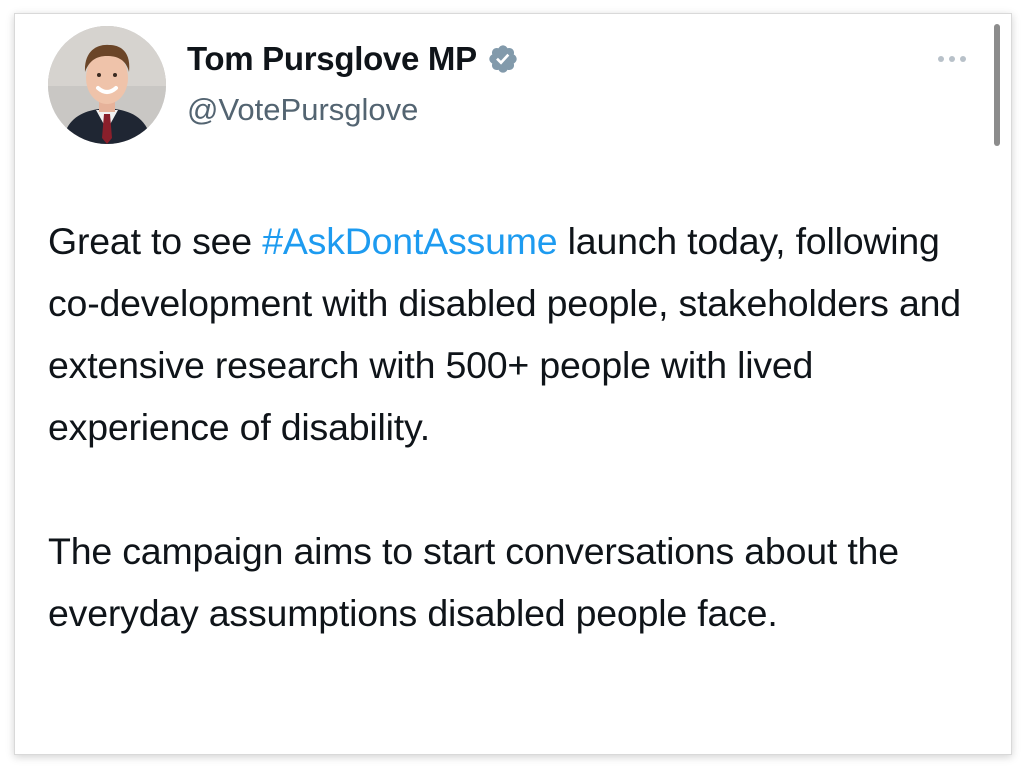 This screenshot has width=1024, height=768. I want to click on author-name-row: Tom Pursglove MP, so click(353, 59).